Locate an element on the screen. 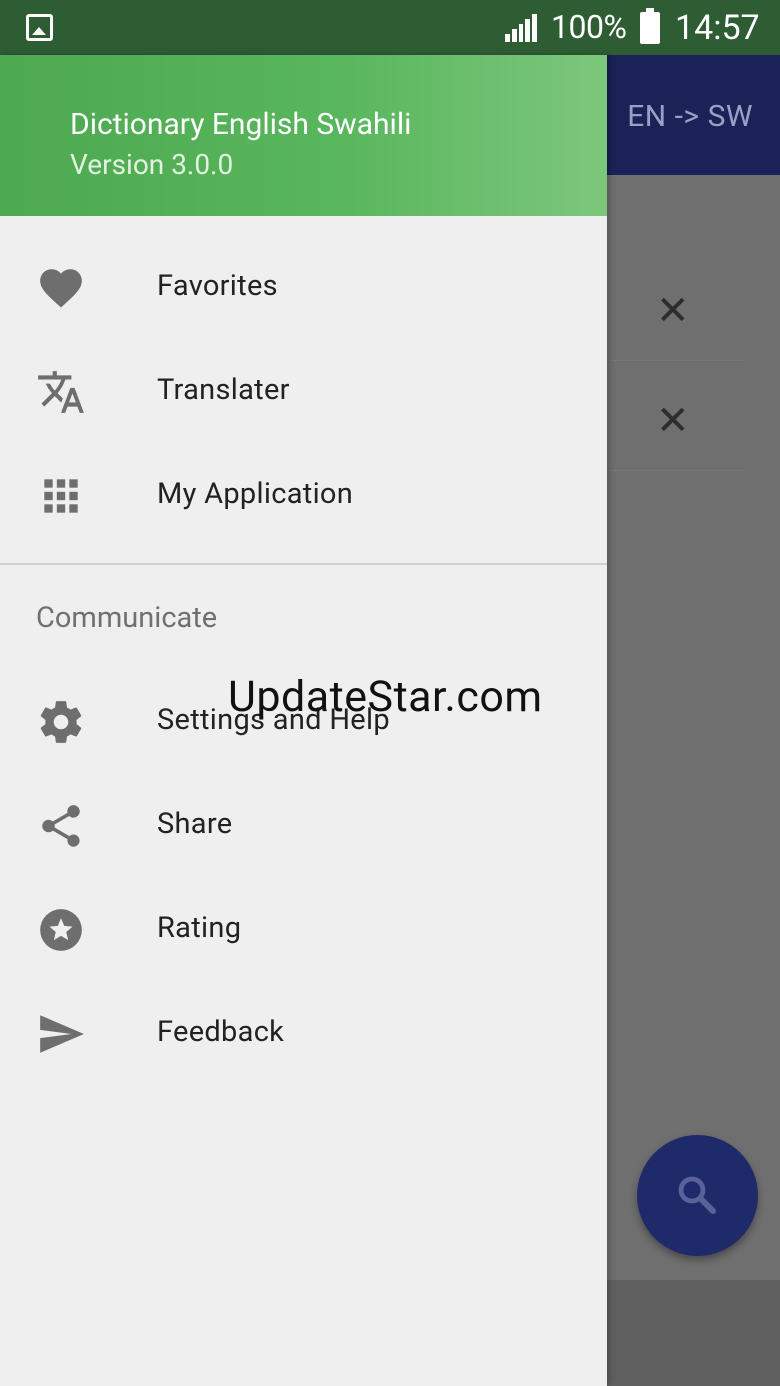 The height and width of the screenshot is (1386, 780). star-icon is located at coordinates (61, 930).